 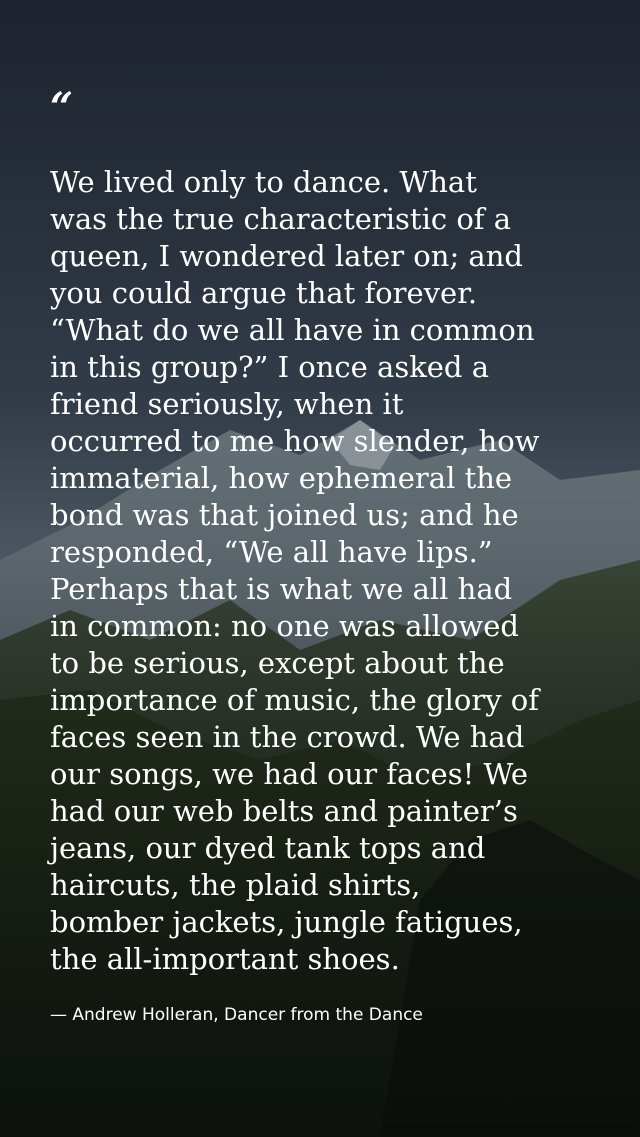 I want to click on quote-attribution: — Andrew Holleran, Dancer from the Dance, so click(x=236, y=1015).